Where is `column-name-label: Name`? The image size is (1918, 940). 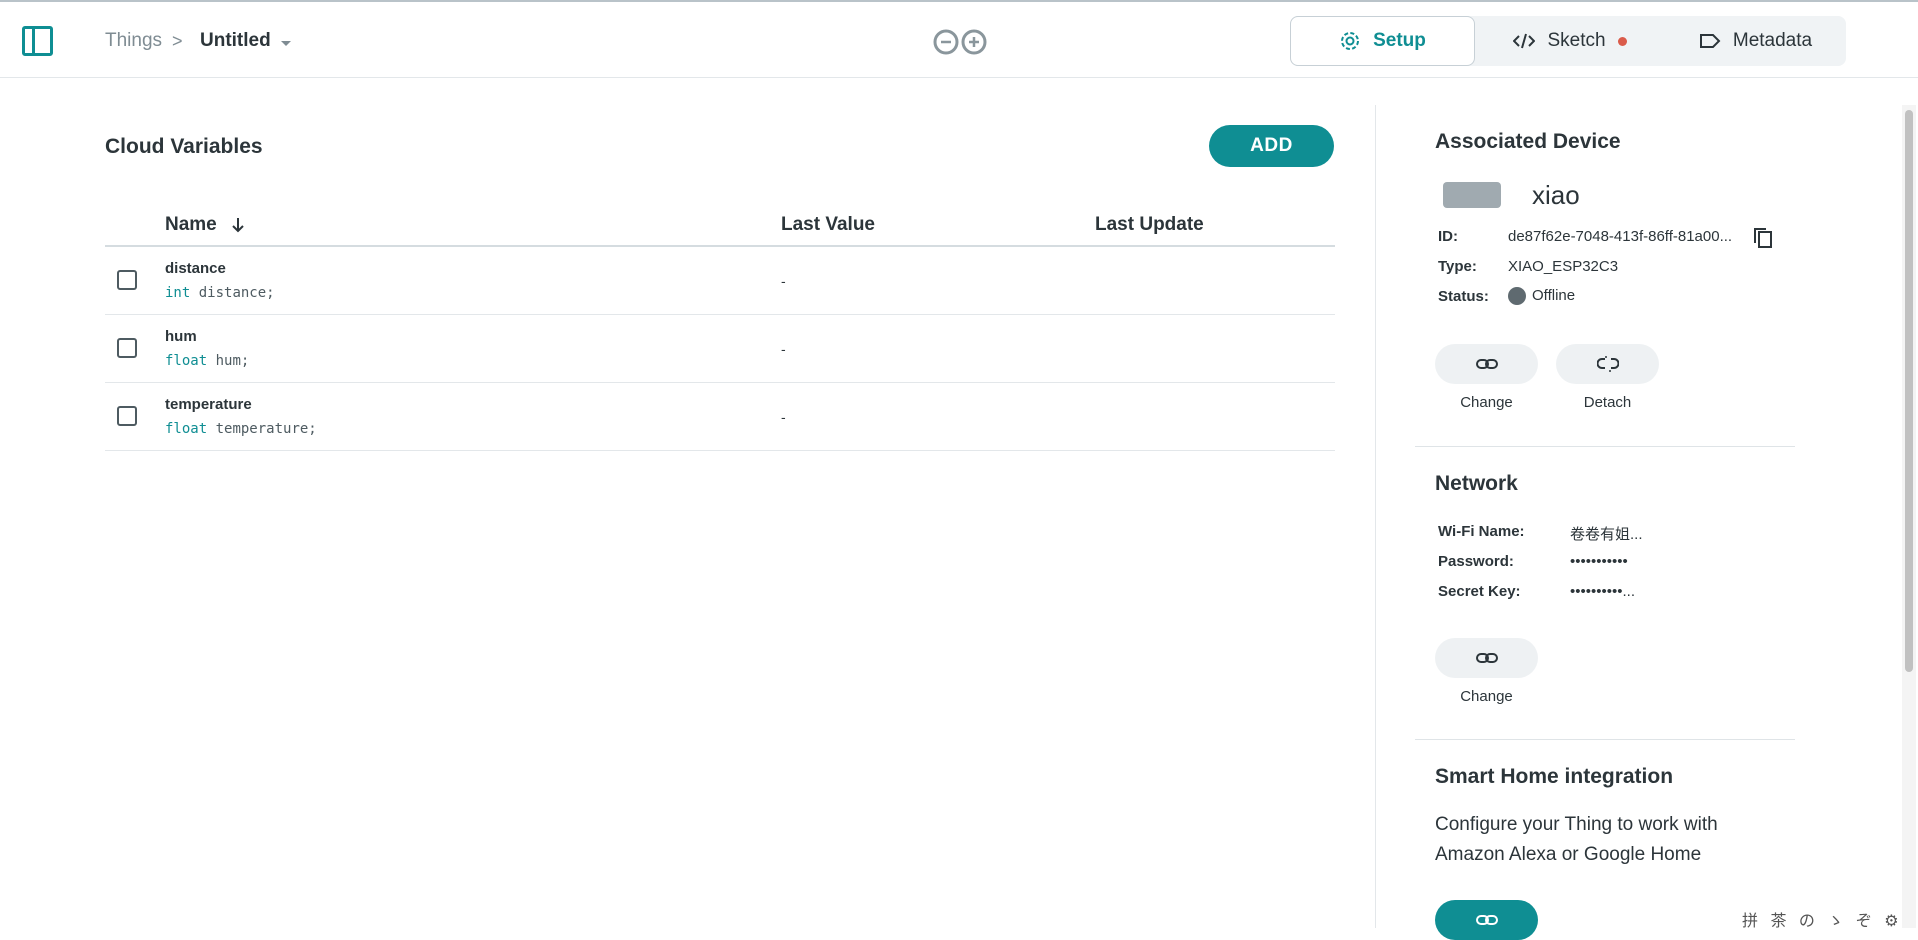
column-name-label: Name is located at coordinates (191, 224).